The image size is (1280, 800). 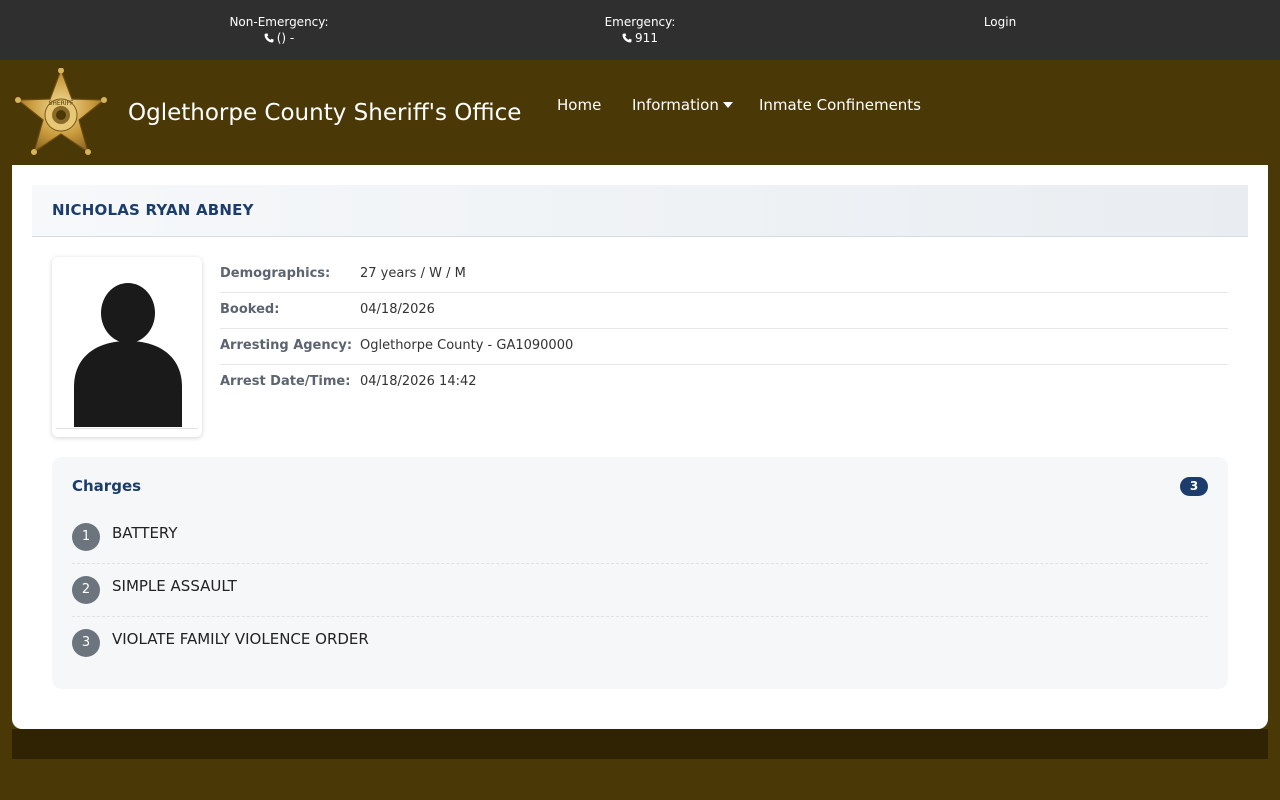 What do you see at coordinates (275, 273) in the screenshot?
I see `detail-label: Demographics:` at bounding box center [275, 273].